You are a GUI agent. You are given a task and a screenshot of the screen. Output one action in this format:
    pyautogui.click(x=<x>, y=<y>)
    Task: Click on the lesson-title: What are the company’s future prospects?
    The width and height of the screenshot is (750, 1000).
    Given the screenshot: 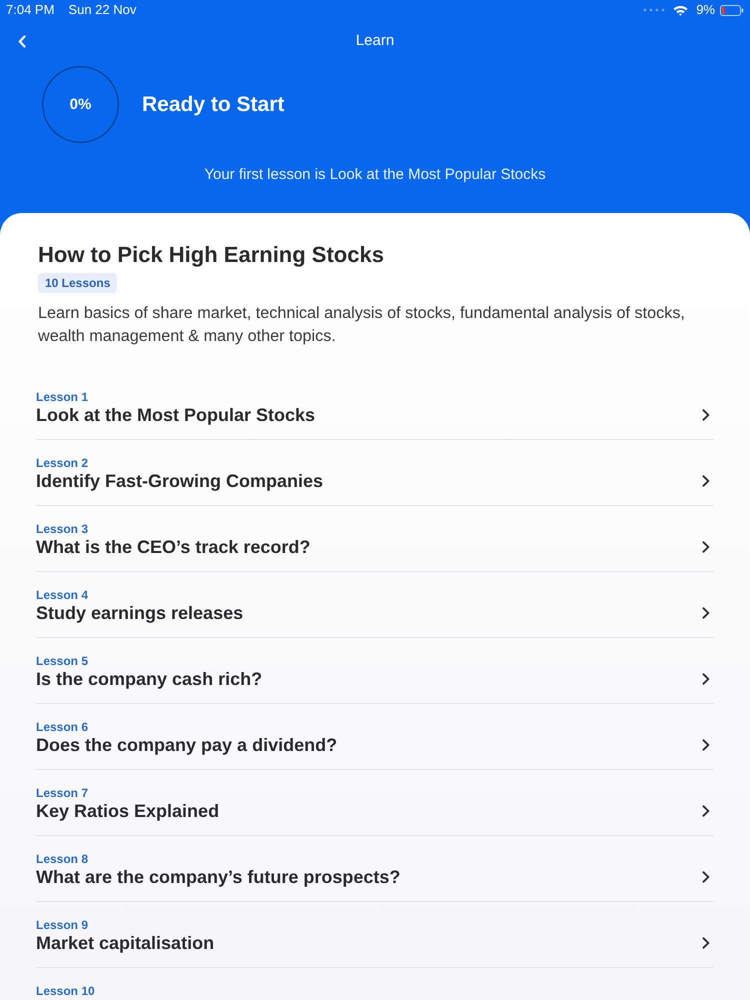 What is the action you would take?
    pyautogui.click(x=218, y=877)
    